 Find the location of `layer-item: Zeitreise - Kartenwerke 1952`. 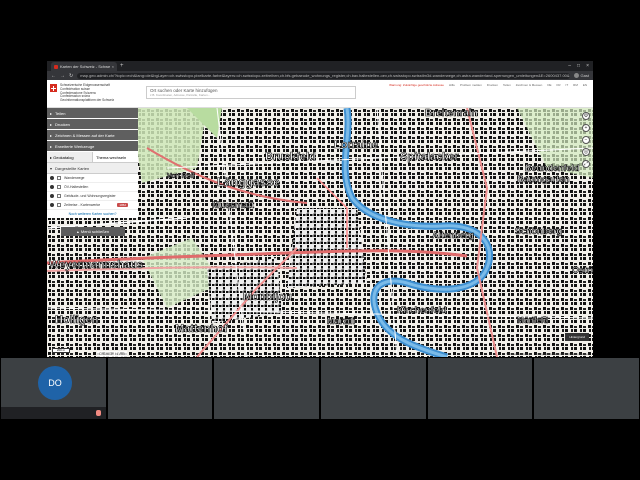

layer-item: Zeitreise - Kartenwerke 1952 is located at coordinates (92, 205).